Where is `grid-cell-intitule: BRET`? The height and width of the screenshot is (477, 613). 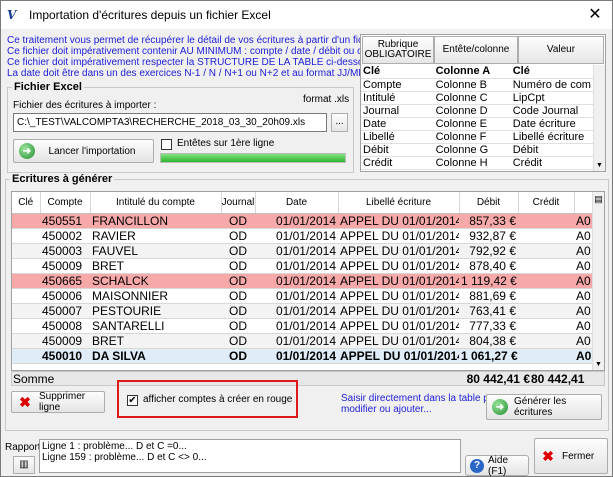
grid-cell-intitule: BRET is located at coordinates (155, 266).